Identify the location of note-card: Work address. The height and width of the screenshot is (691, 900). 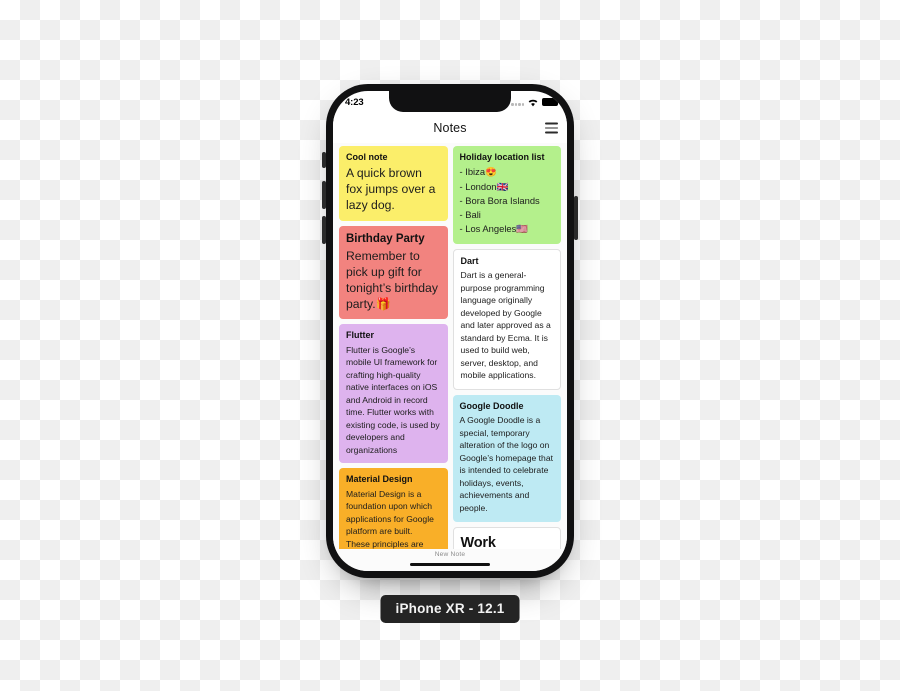
(506, 537).